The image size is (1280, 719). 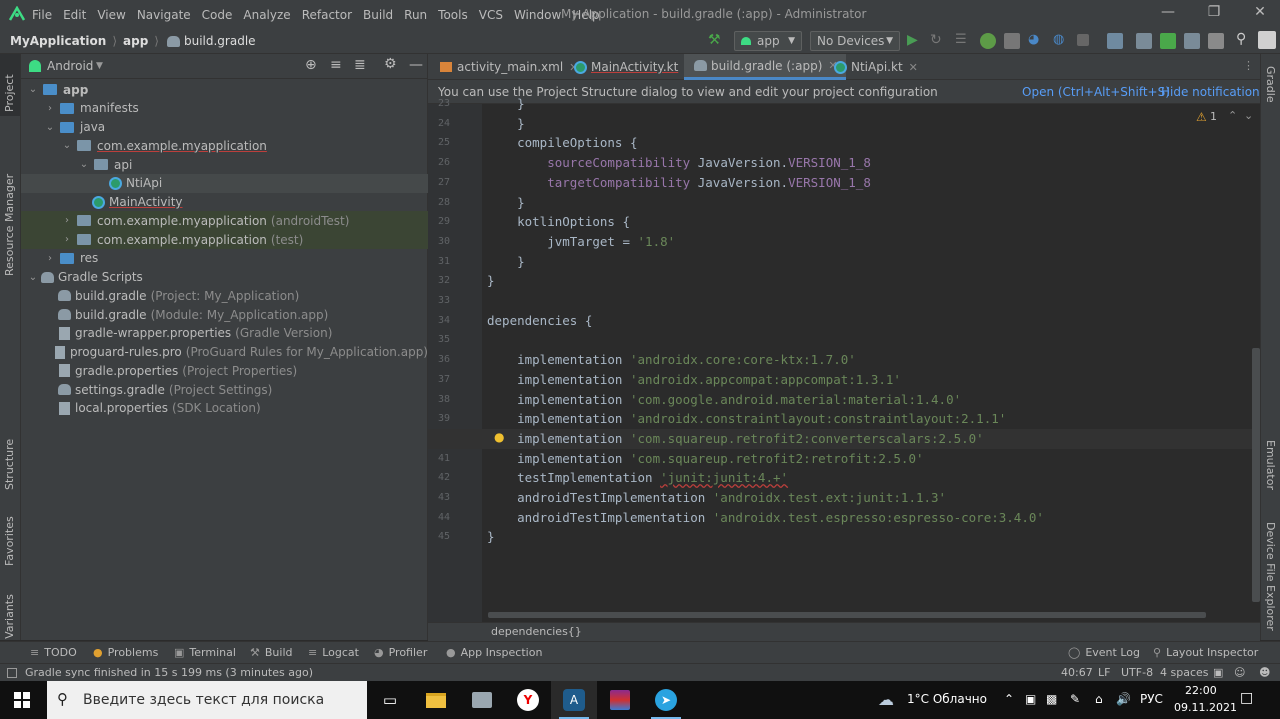 I want to click on menu-window: Window, so click(x=537, y=15).